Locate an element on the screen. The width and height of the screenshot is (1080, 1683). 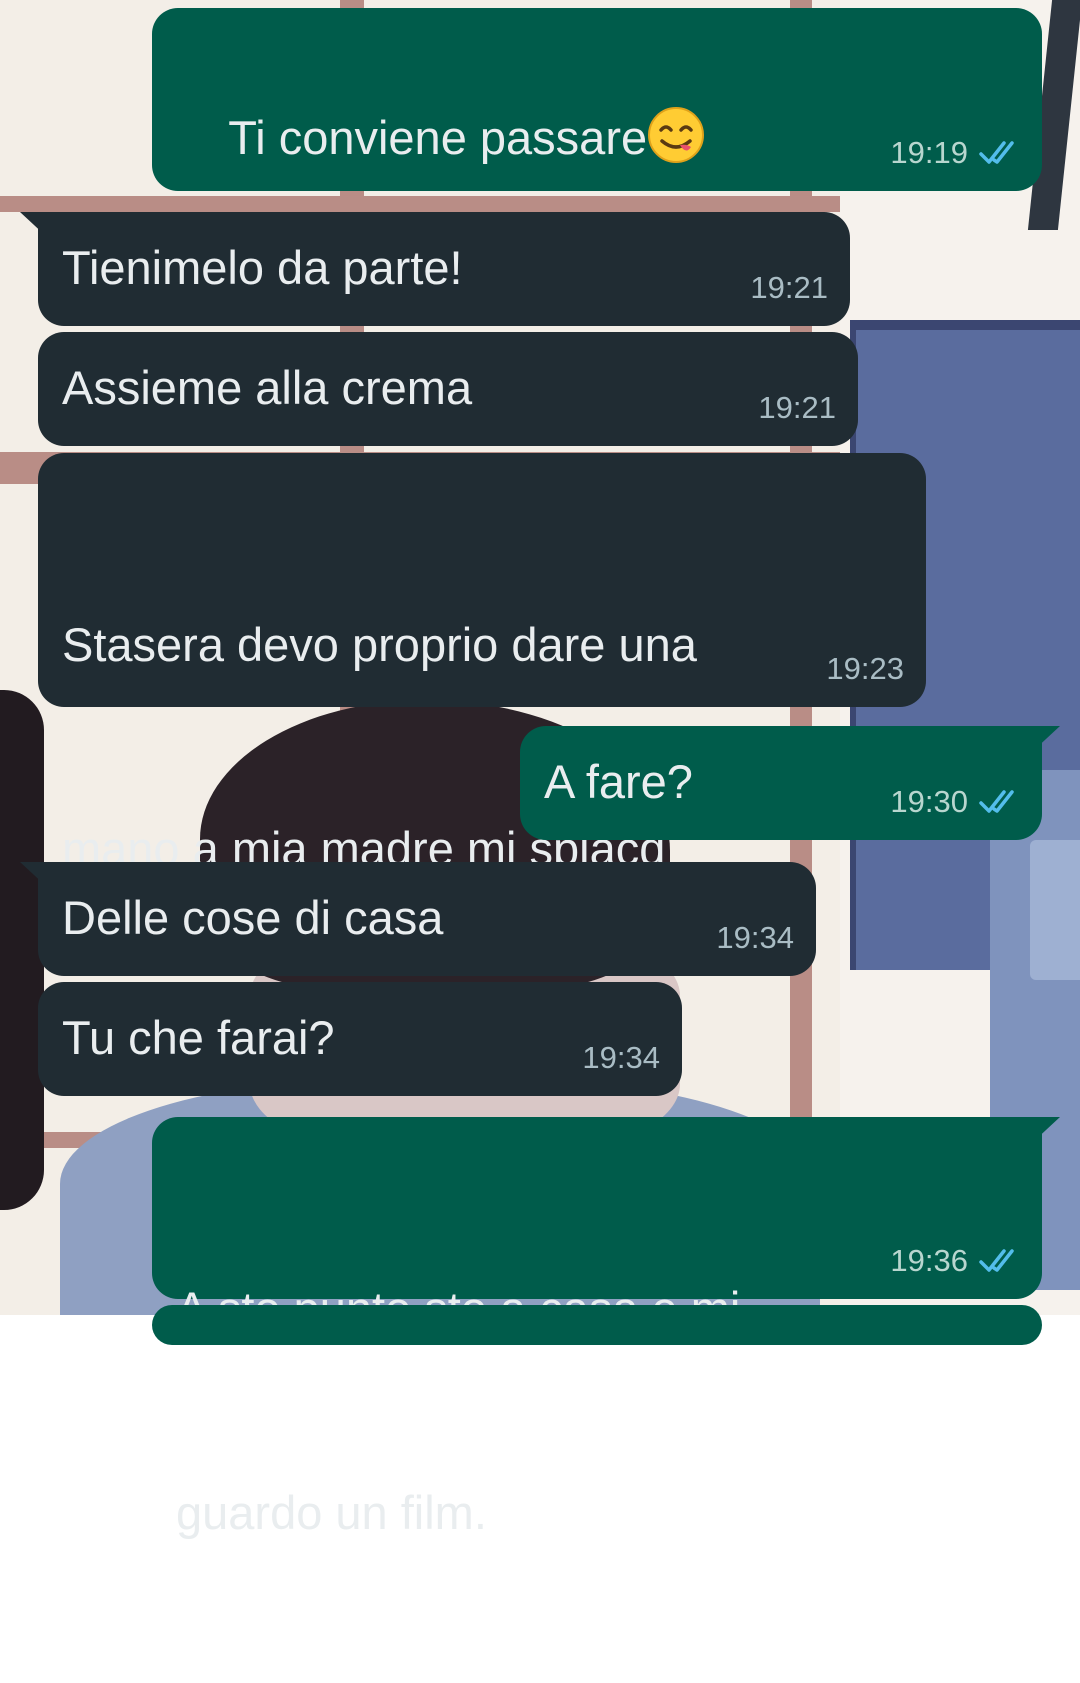
message-bubble-incoming: Tienimelo da parte! 19:21 is located at coordinates (435, 269).